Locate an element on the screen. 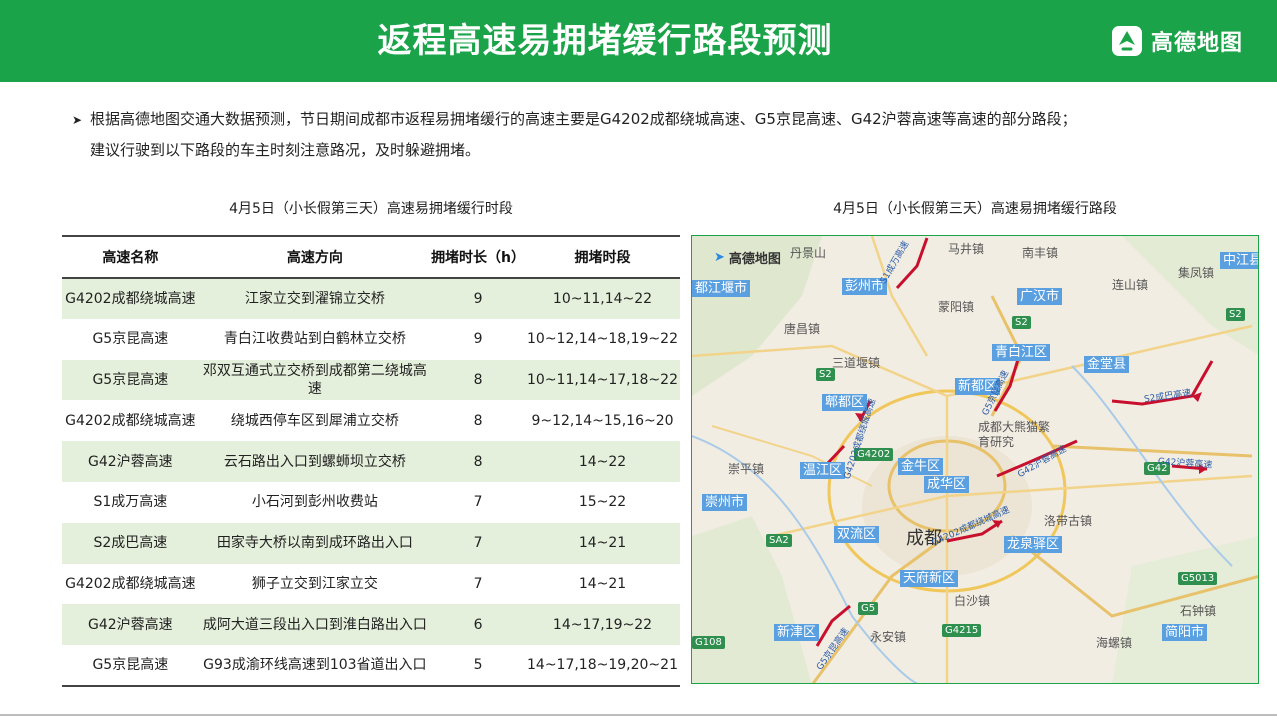  cell-period: 14~22 is located at coordinates (602, 461).